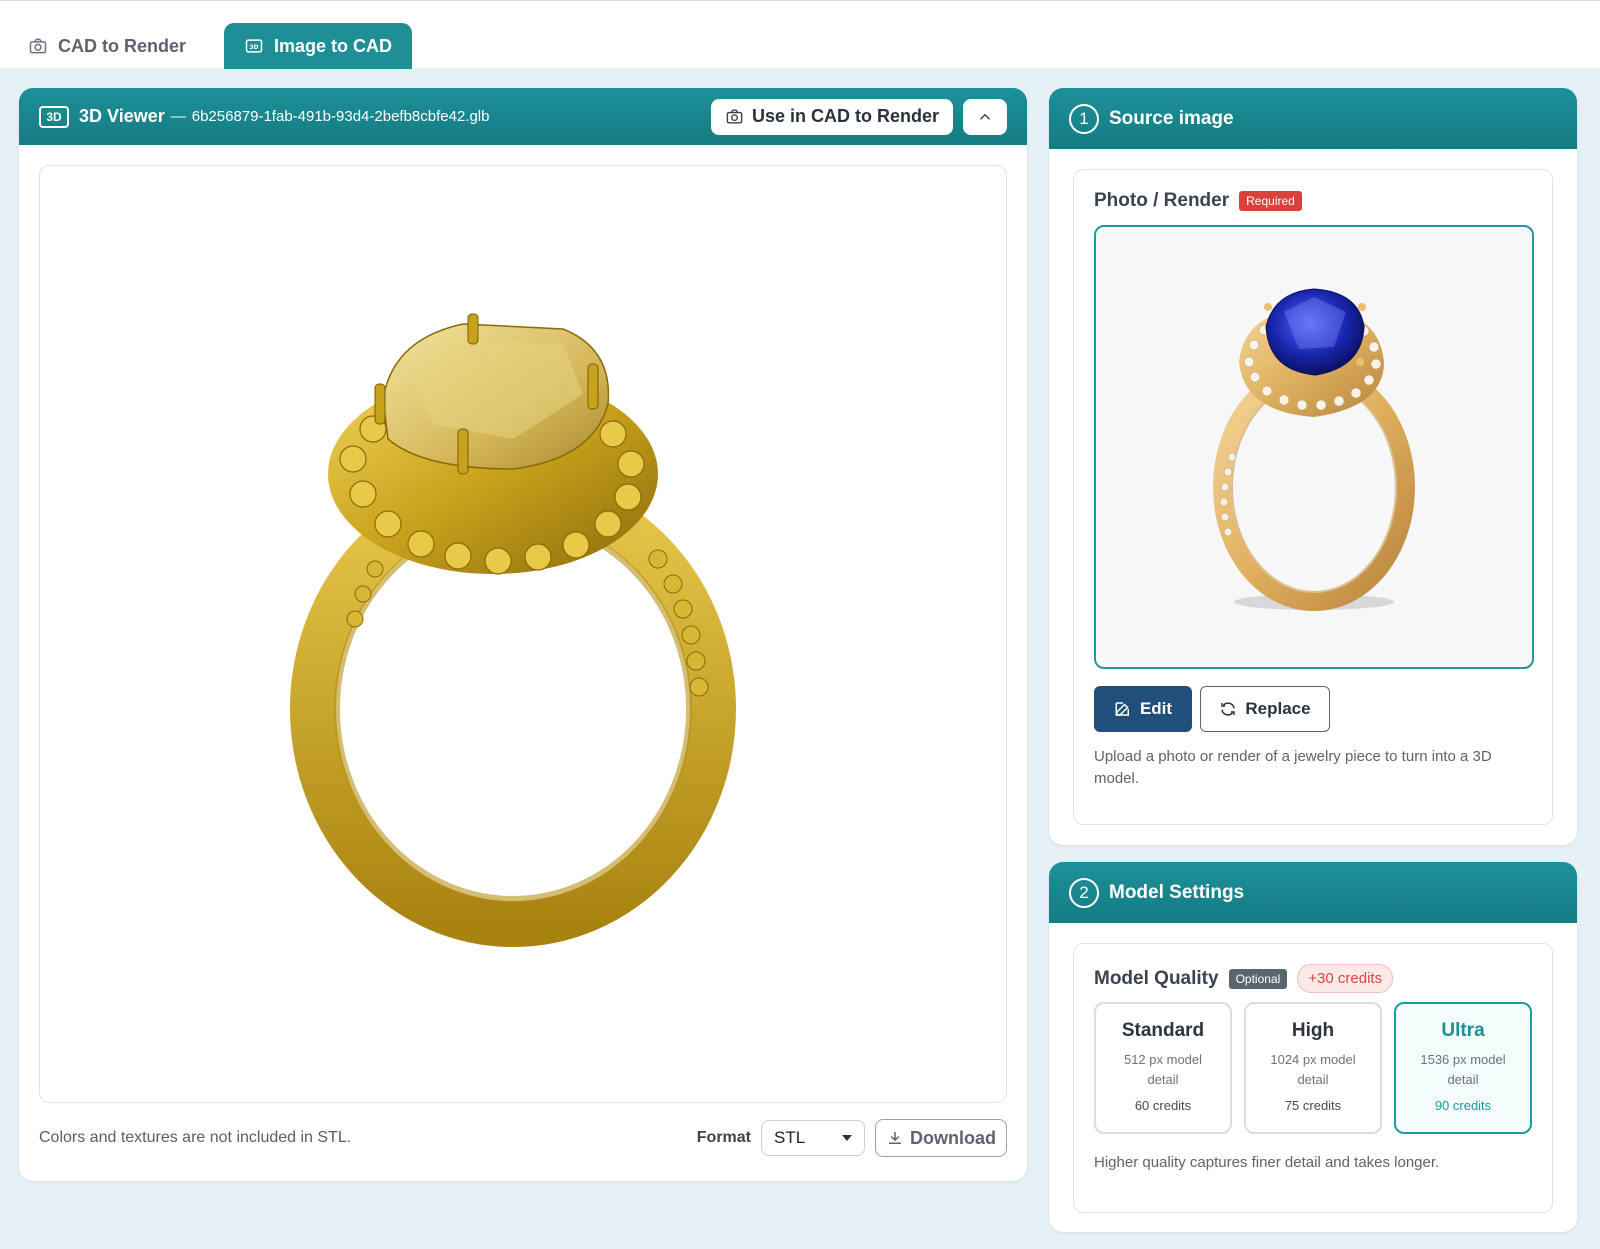  What do you see at coordinates (1463, 1105) in the screenshot?
I see `quality-credits: 90 credits` at bounding box center [1463, 1105].